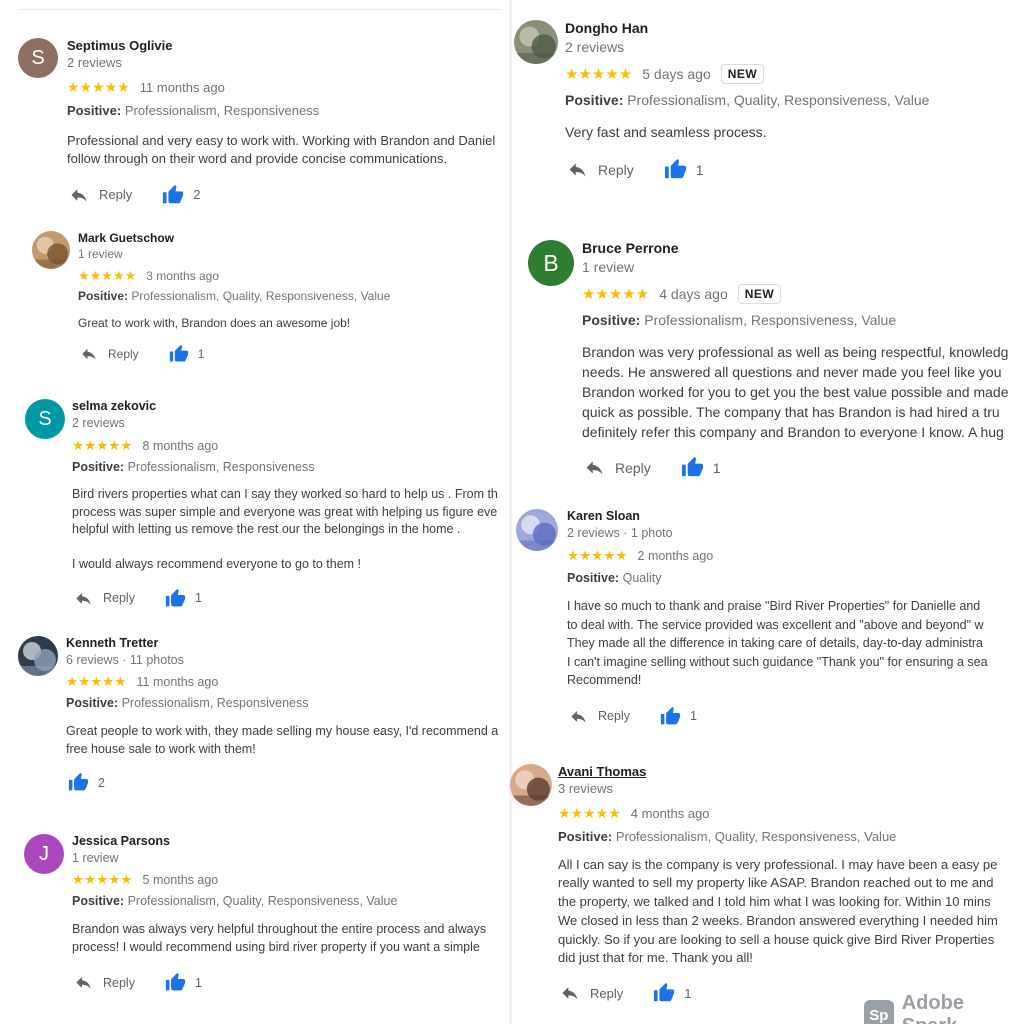 The image size is (1024, 1024). I want to click on avatar-letter: J, so click(44, 854).